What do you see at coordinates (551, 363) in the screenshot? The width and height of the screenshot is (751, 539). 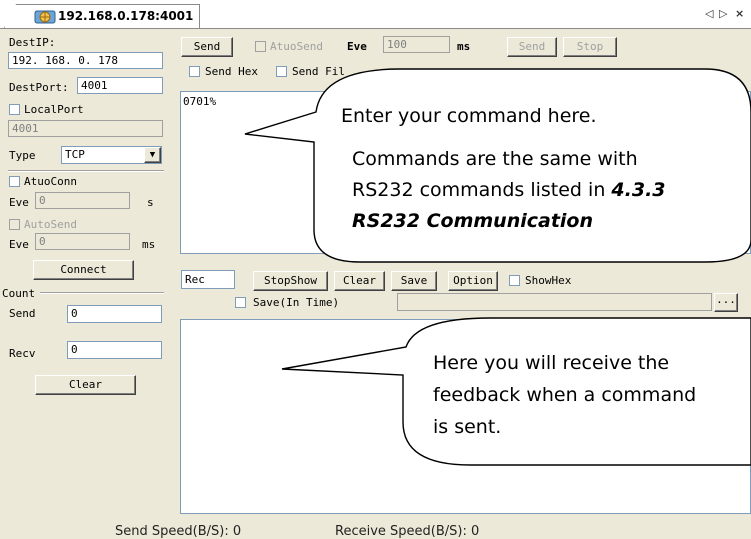 I see `receive-callout-line1: Here you will receive the` at bounding box center [551, 363].